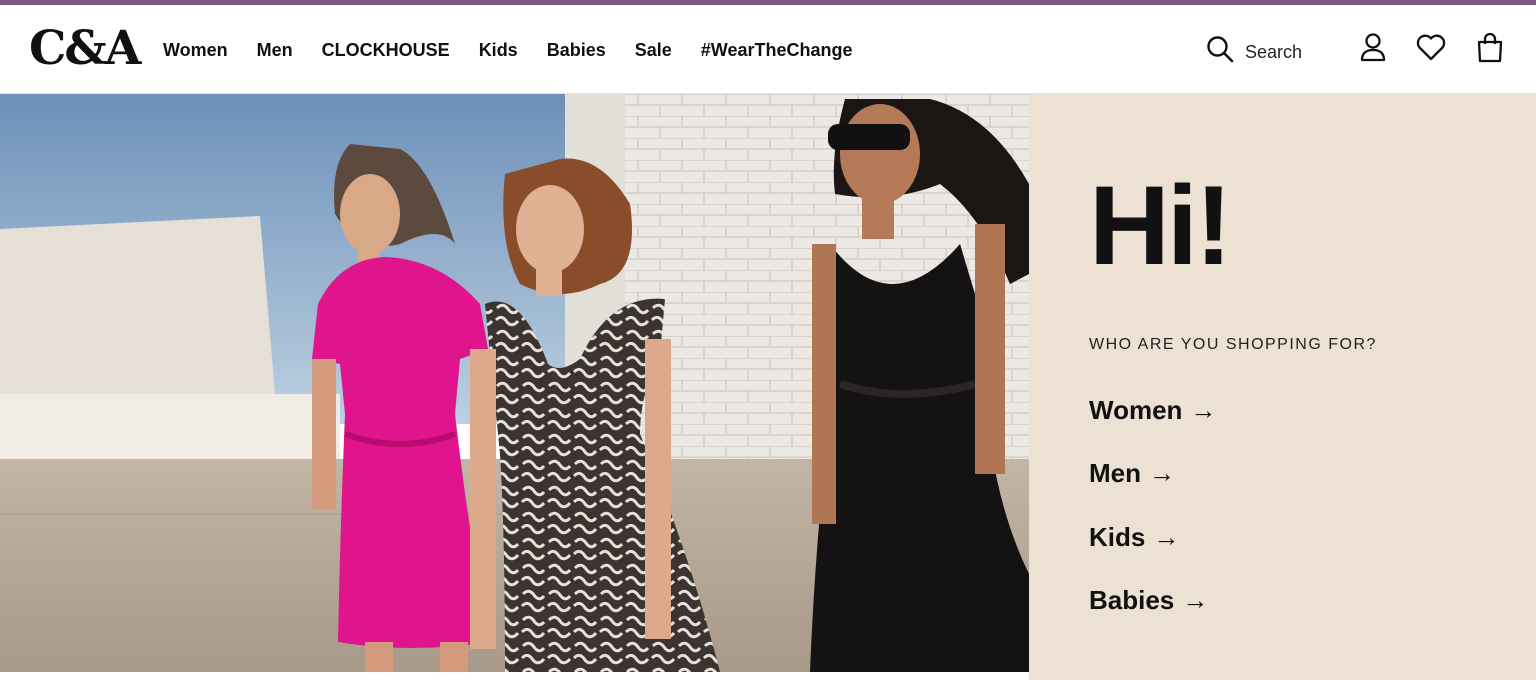  Describe the element at coordinates (498, 50) in the screenshot. I see `nav-item-kids: Kids` at that location.